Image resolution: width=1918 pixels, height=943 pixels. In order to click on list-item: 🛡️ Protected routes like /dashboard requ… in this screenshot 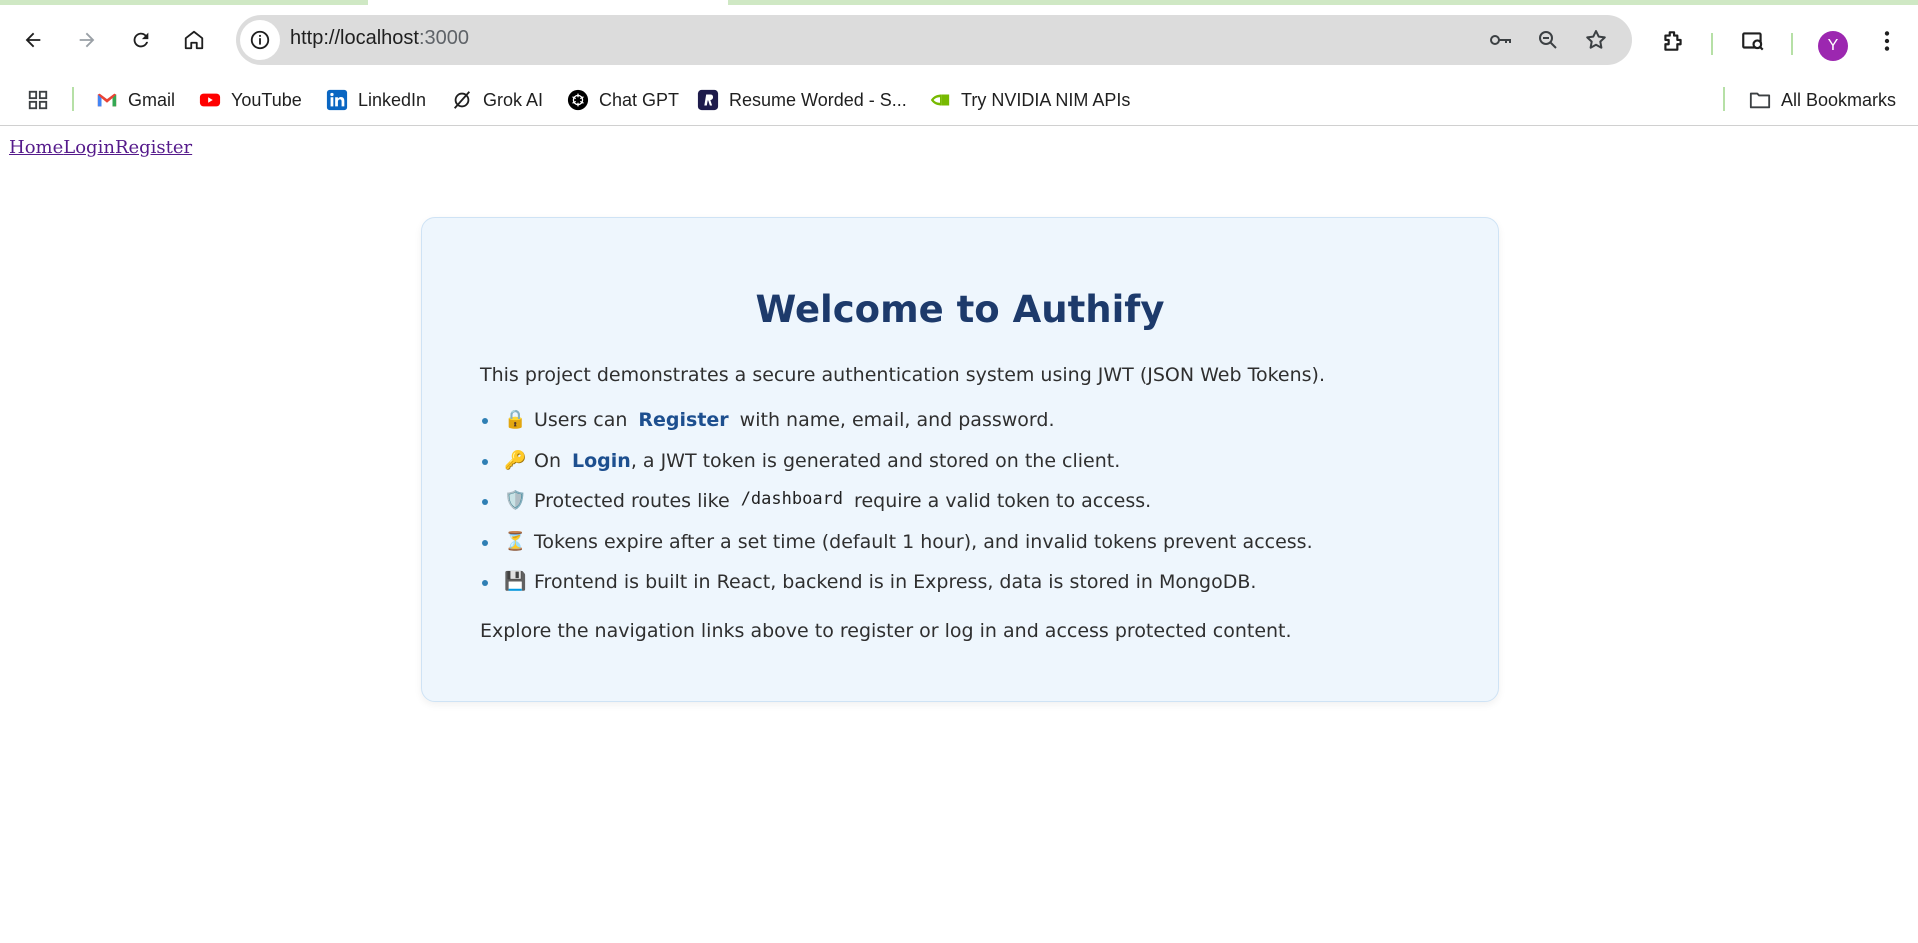, I will do `click(896, 509)`.